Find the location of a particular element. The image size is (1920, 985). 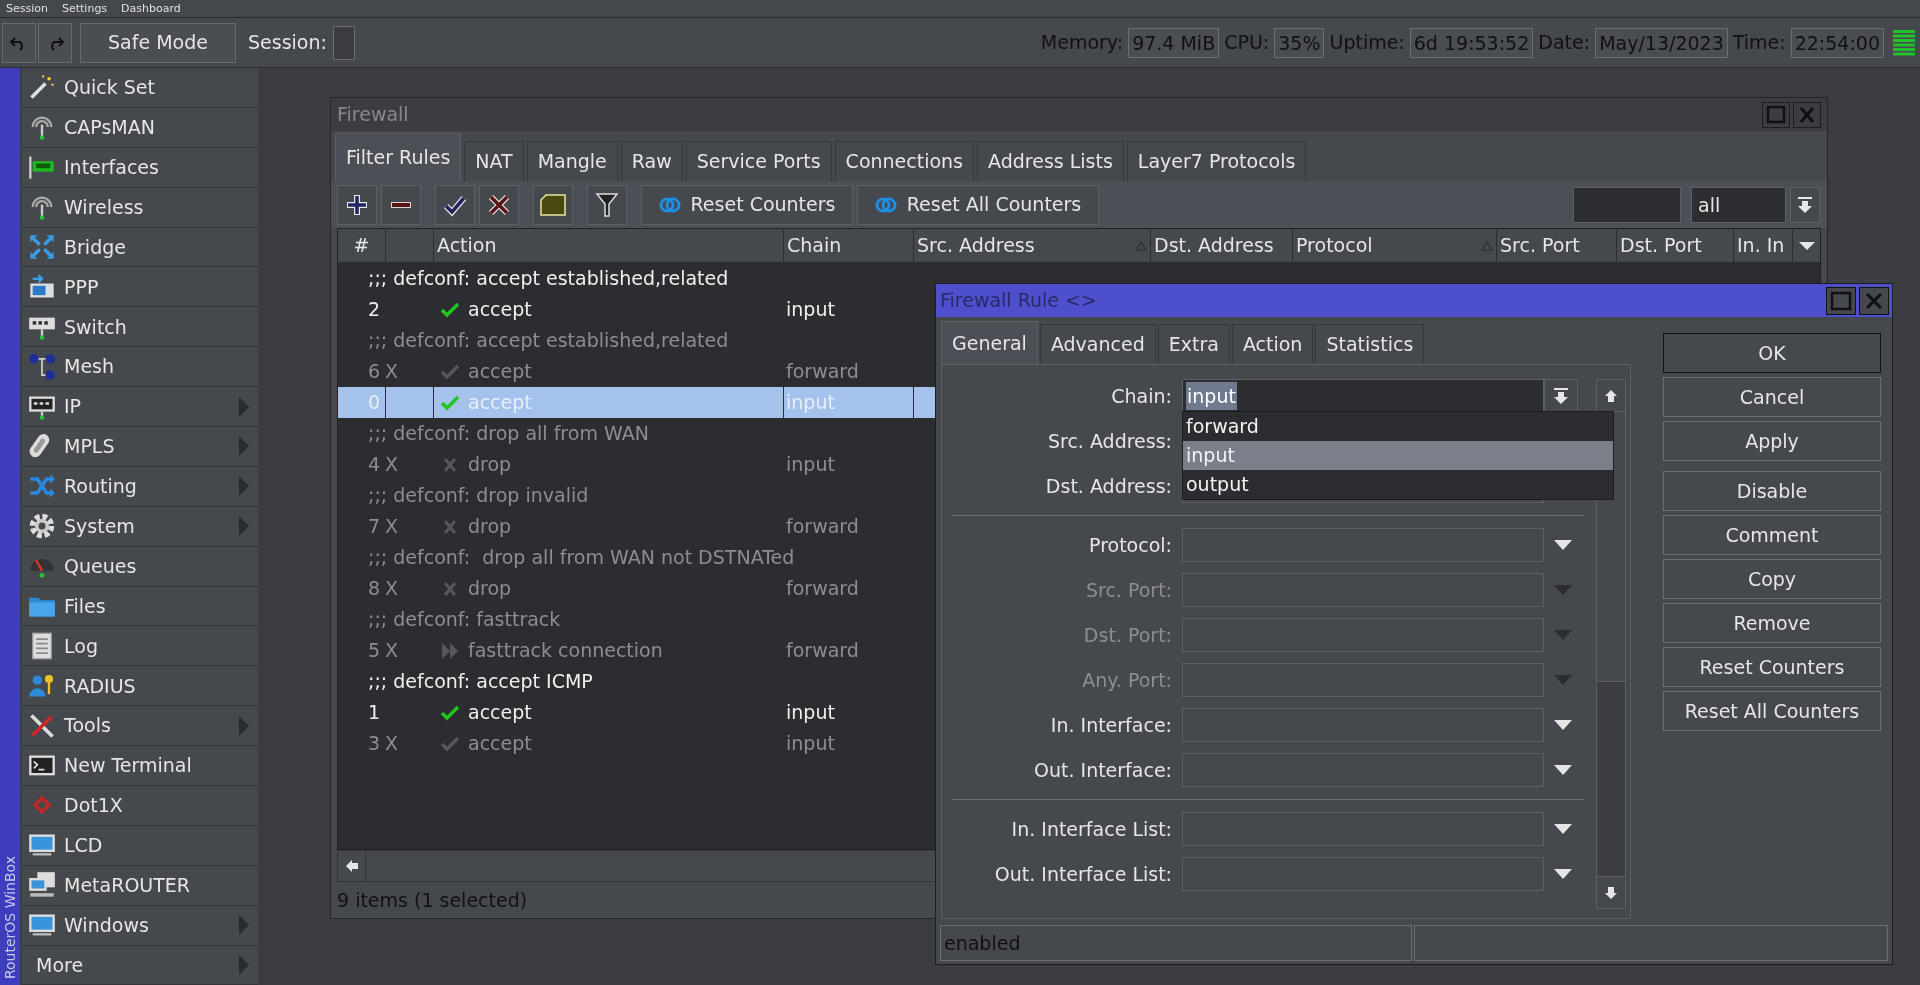

rule-number: 1 is located at coordinates (374, 713).